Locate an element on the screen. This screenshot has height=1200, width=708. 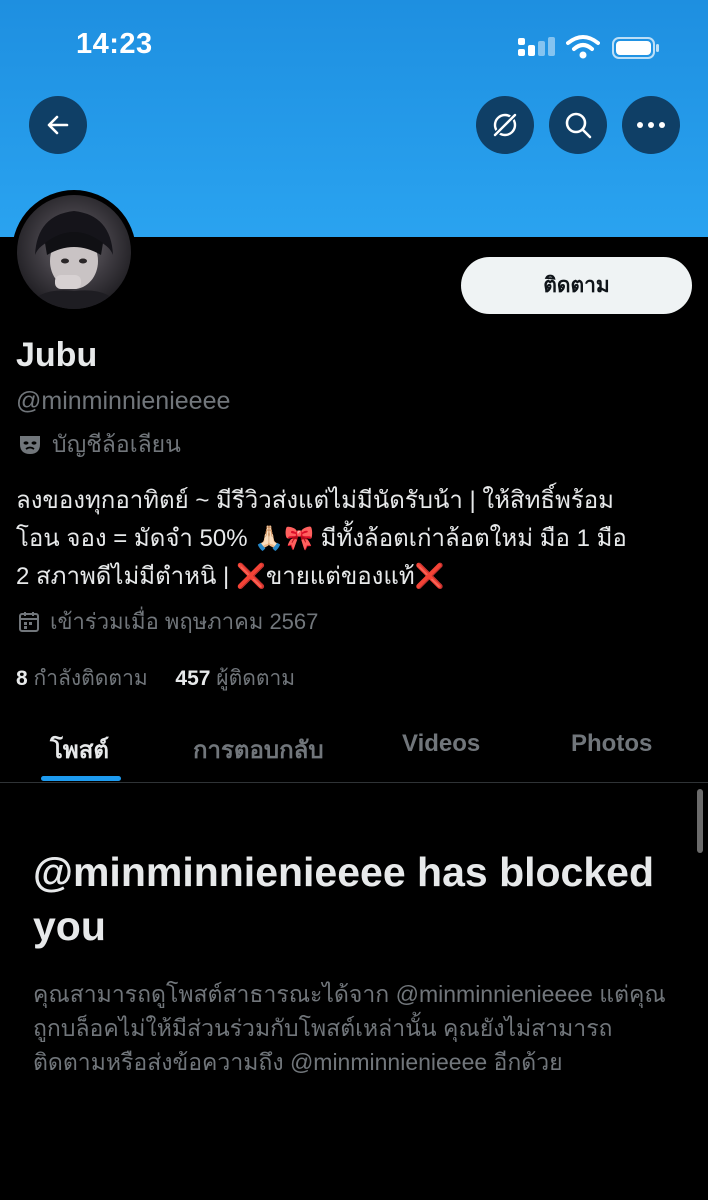
tab-photos: Photos is located at coordinates (611, 744).